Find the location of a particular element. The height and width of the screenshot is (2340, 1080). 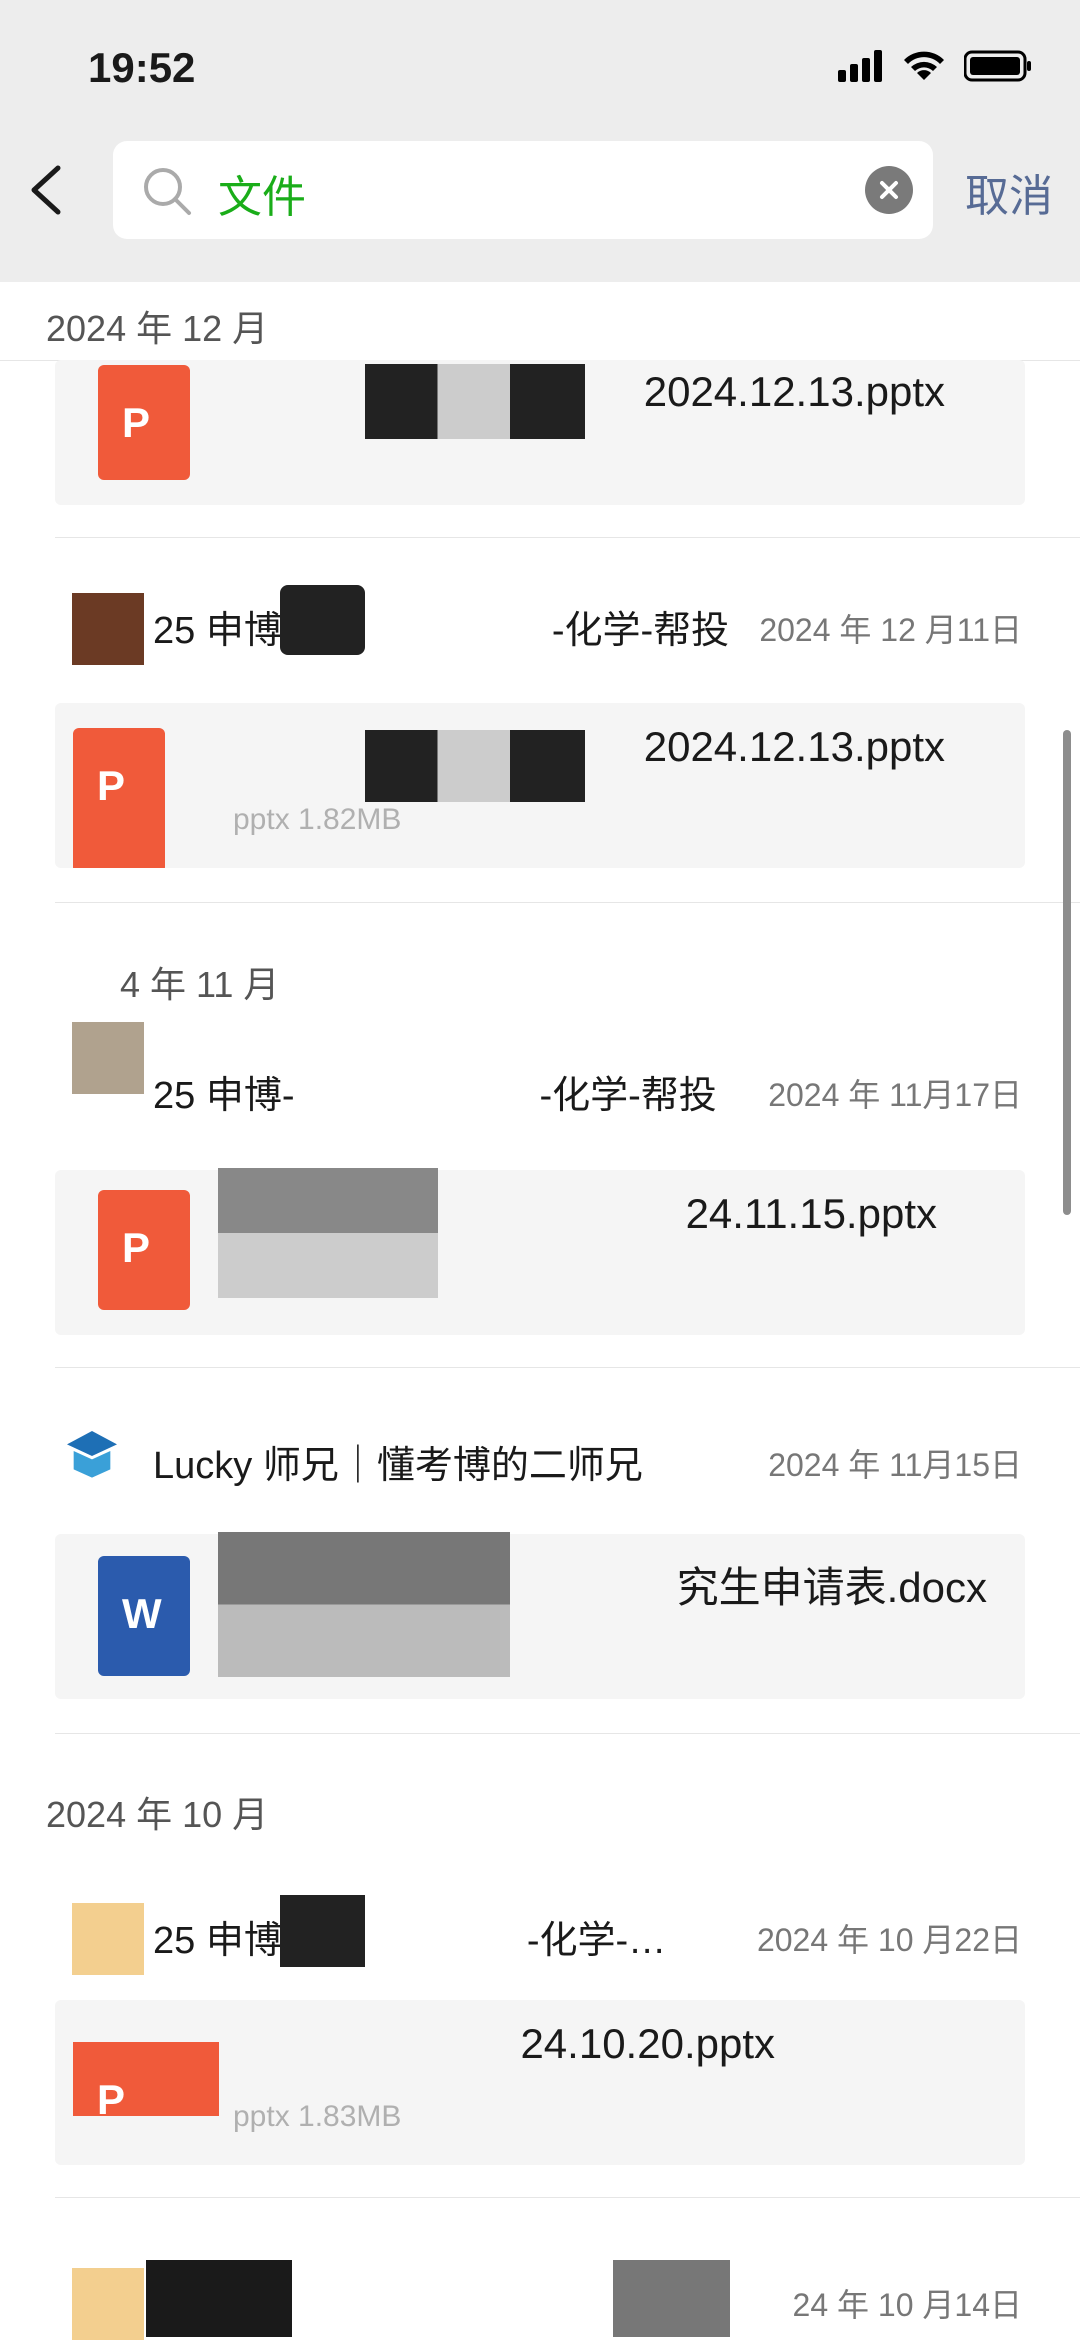

message-date: 2024 年 11月15日 is located at coordinates (895, 1465).